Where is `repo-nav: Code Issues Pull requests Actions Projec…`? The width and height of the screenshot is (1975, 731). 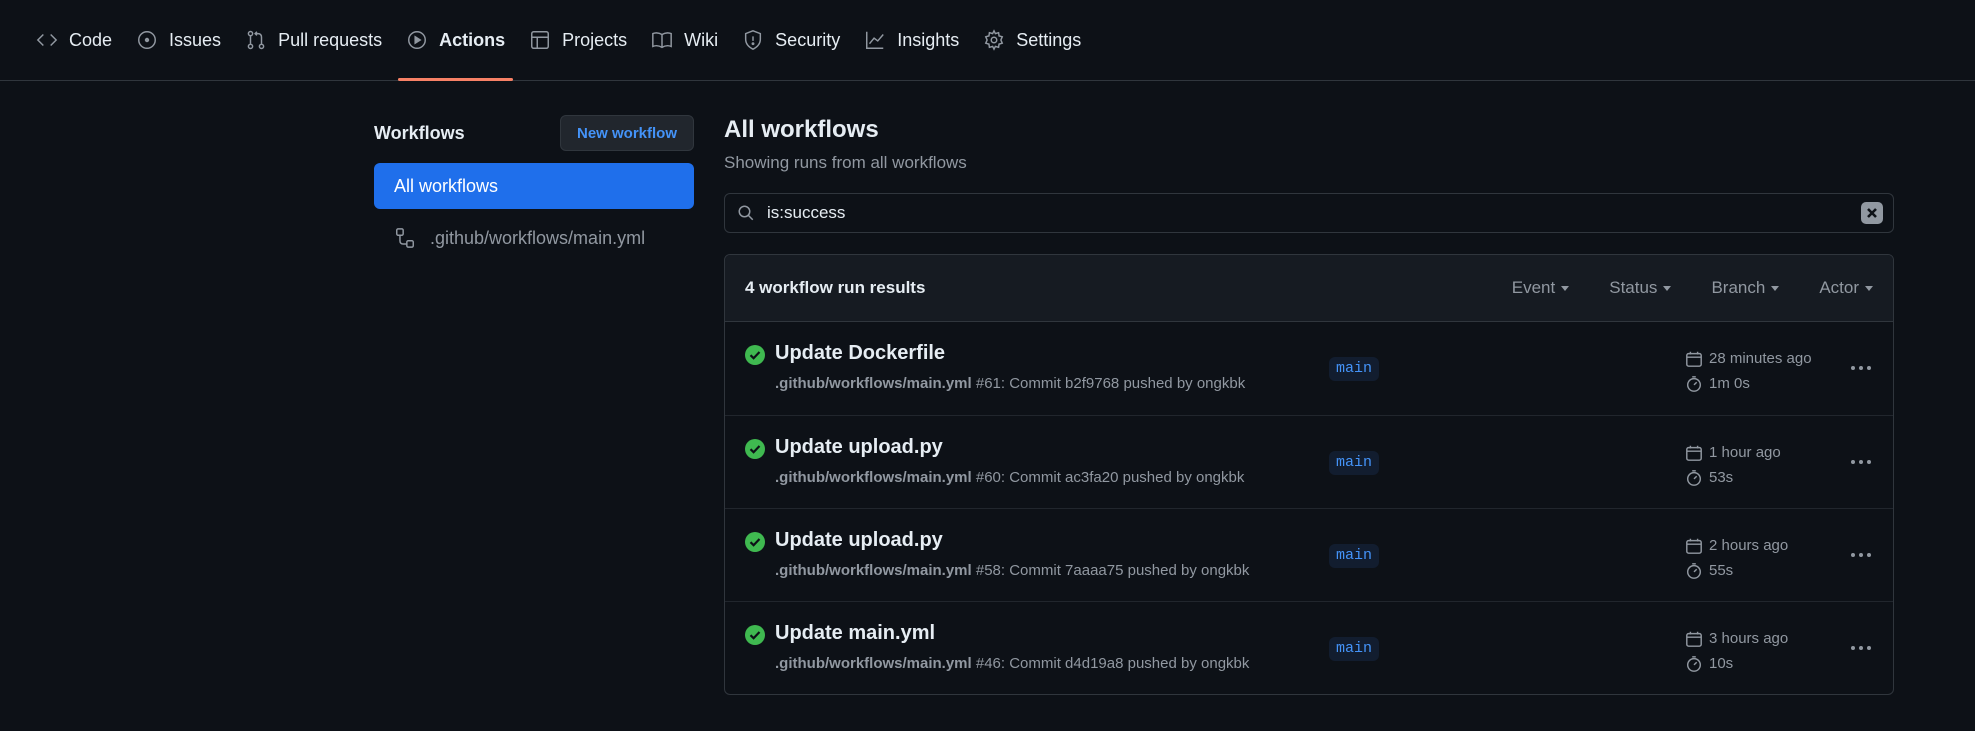
repo-nav: Code Issues Pull requests Actions Projec… is located at coordinates (987, 40).